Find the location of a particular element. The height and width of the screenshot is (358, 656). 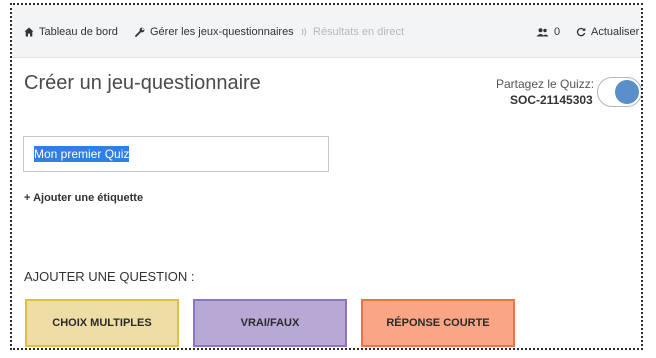

true-false-label: VRAI/FAUX is located at coordinates (270, 323).